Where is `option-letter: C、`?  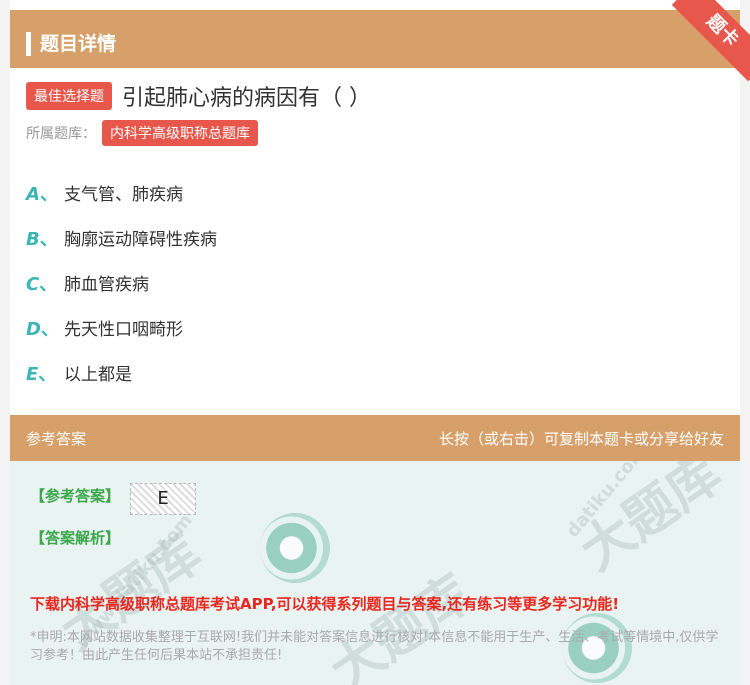 option-letter: C、 is located at coordinates (42, 284).